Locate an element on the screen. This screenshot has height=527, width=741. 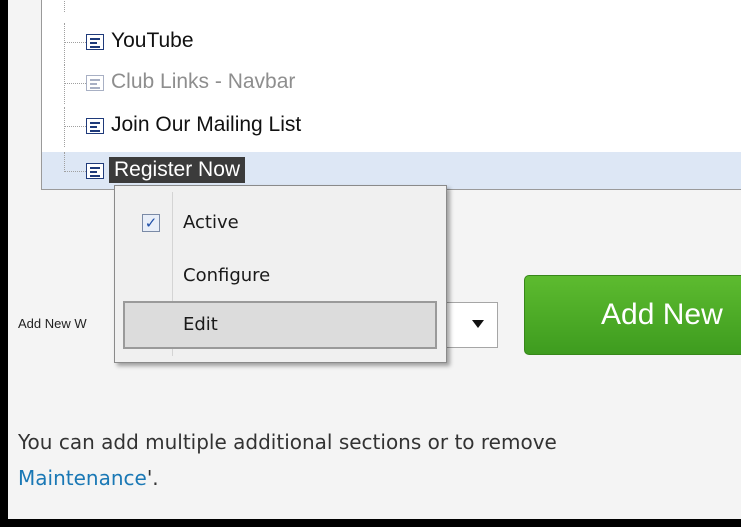
tree-item-label: Register Now is located at coordinates (177, 170).